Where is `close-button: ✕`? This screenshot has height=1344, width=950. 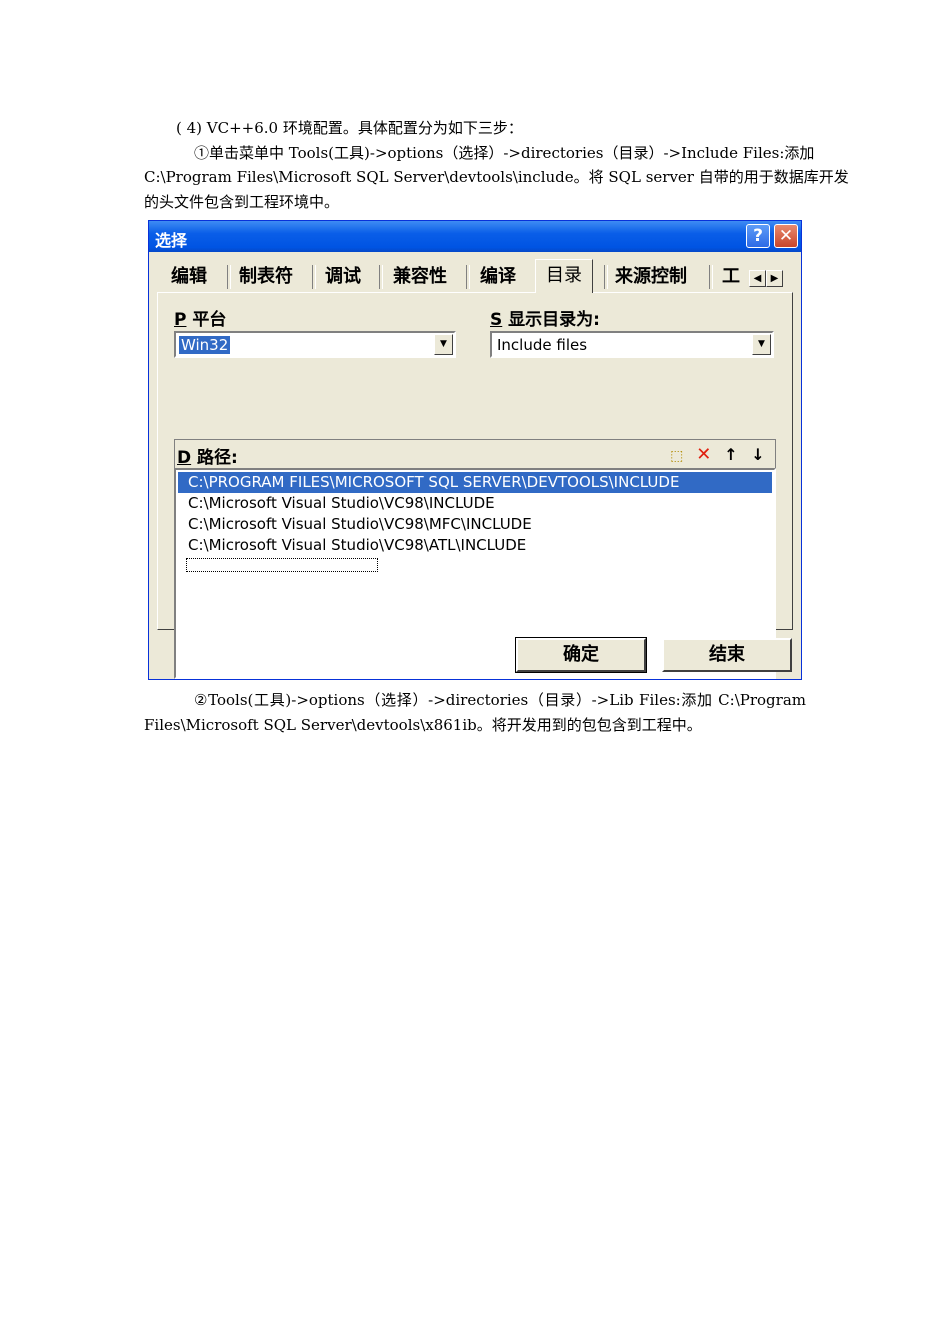 close-button: ✕ is located at coordinates (786, 236).